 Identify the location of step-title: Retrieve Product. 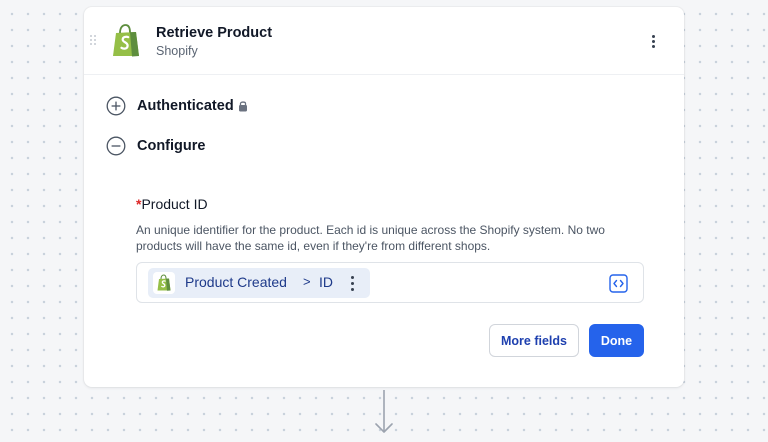
(214, 33).